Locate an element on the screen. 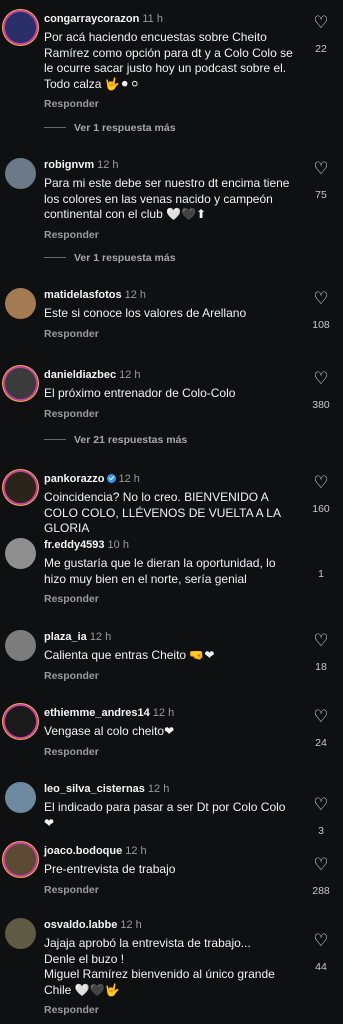 The image size is (343, 1024). timestamp: 10 h is located at coordinates (118, 545).